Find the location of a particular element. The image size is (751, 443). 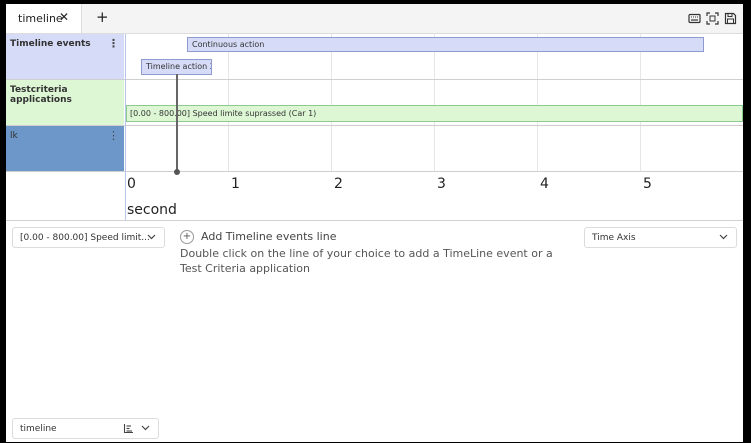

axis-tick-label: 3 is located at coordinates (441, 184).